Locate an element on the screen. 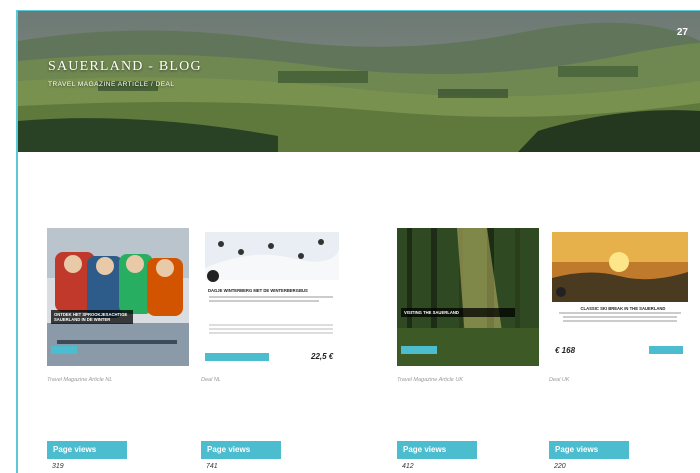 This screenshot has width=700, height=473. page-number: 27 is located at coordinates (682, 32).